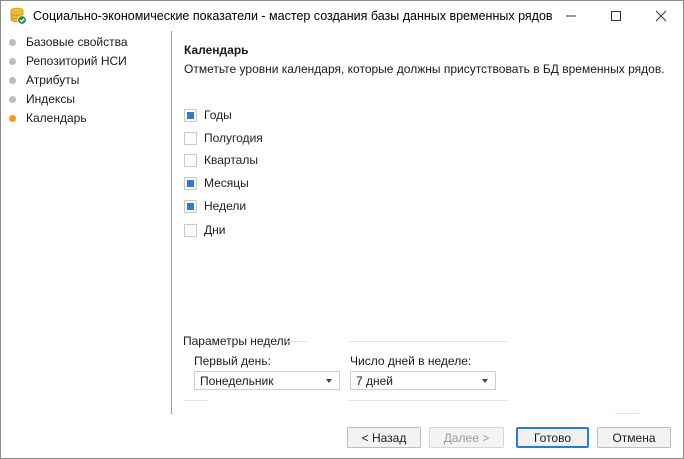 The image size is (684, 459). I want to click on close-icon, so click(660, 16).